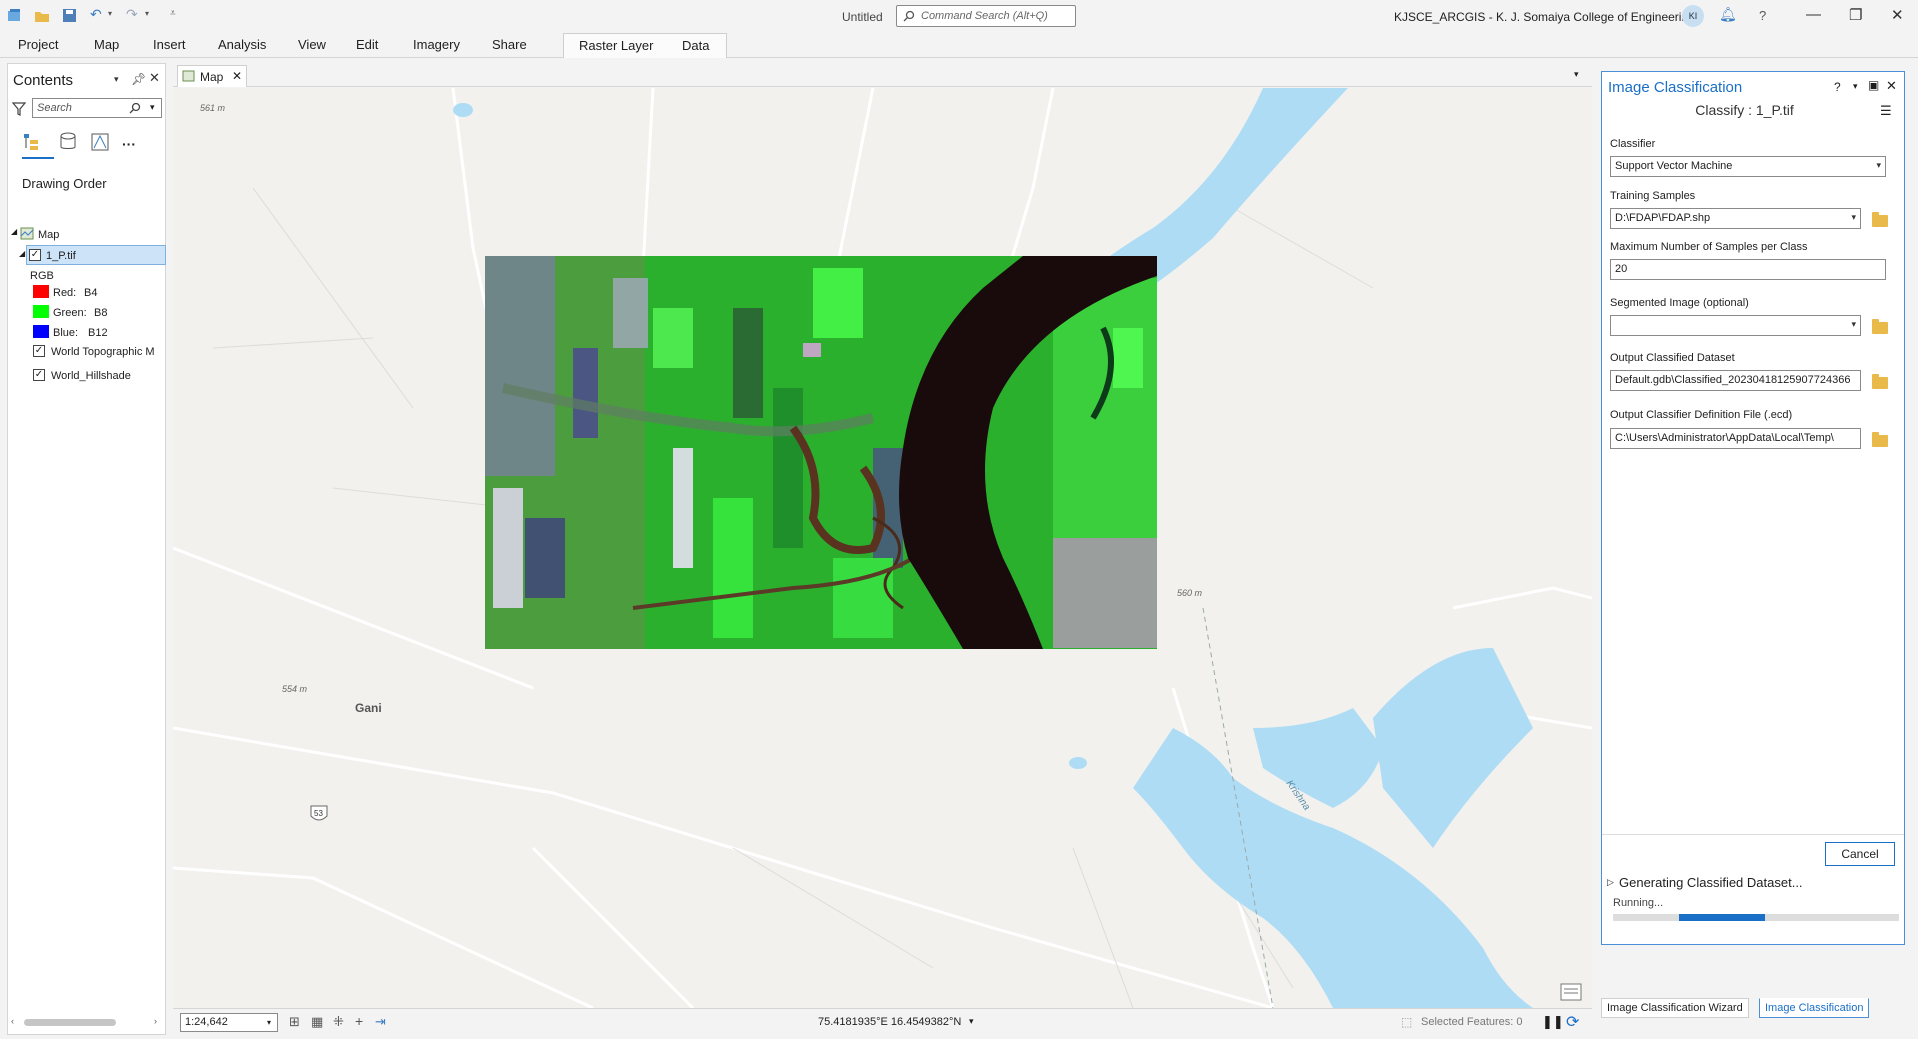 The image size is (1918, 1039). Describe the element at coordinates (1748, 269) in the screenshot. I see `max-samples-input: 20` at that location.